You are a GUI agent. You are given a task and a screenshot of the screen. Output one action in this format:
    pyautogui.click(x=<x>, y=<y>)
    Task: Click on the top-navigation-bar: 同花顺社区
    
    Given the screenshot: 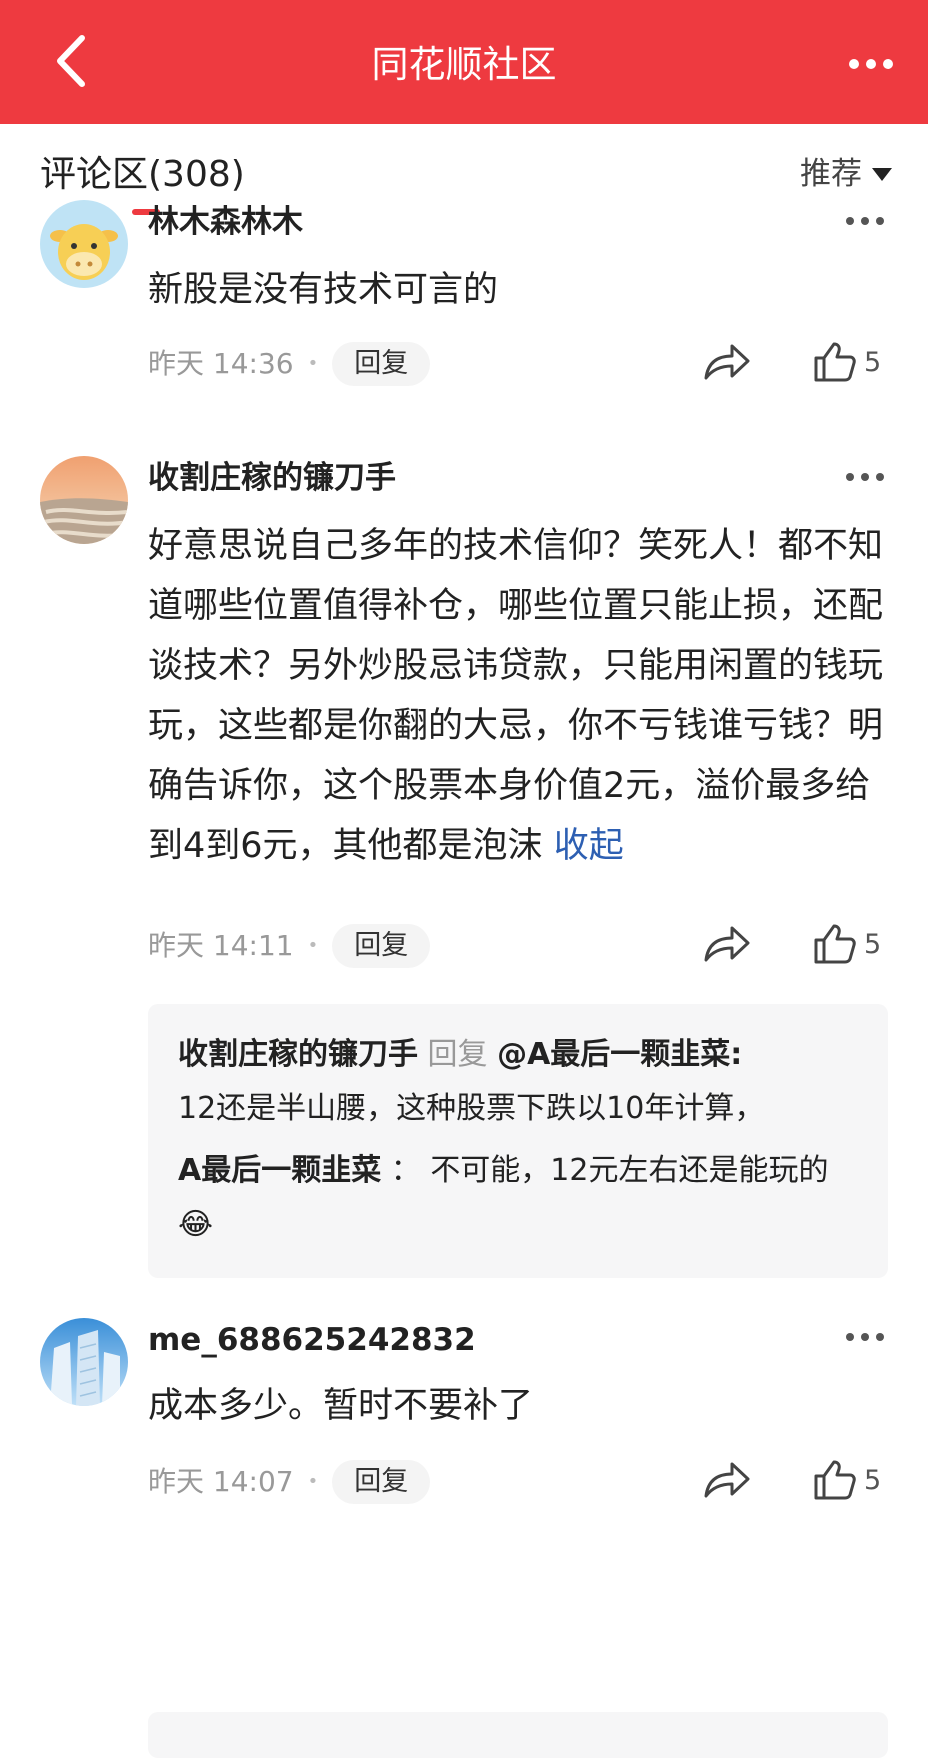 What is the action you would take?
    pyautogui.click(x=464, y=62)
    